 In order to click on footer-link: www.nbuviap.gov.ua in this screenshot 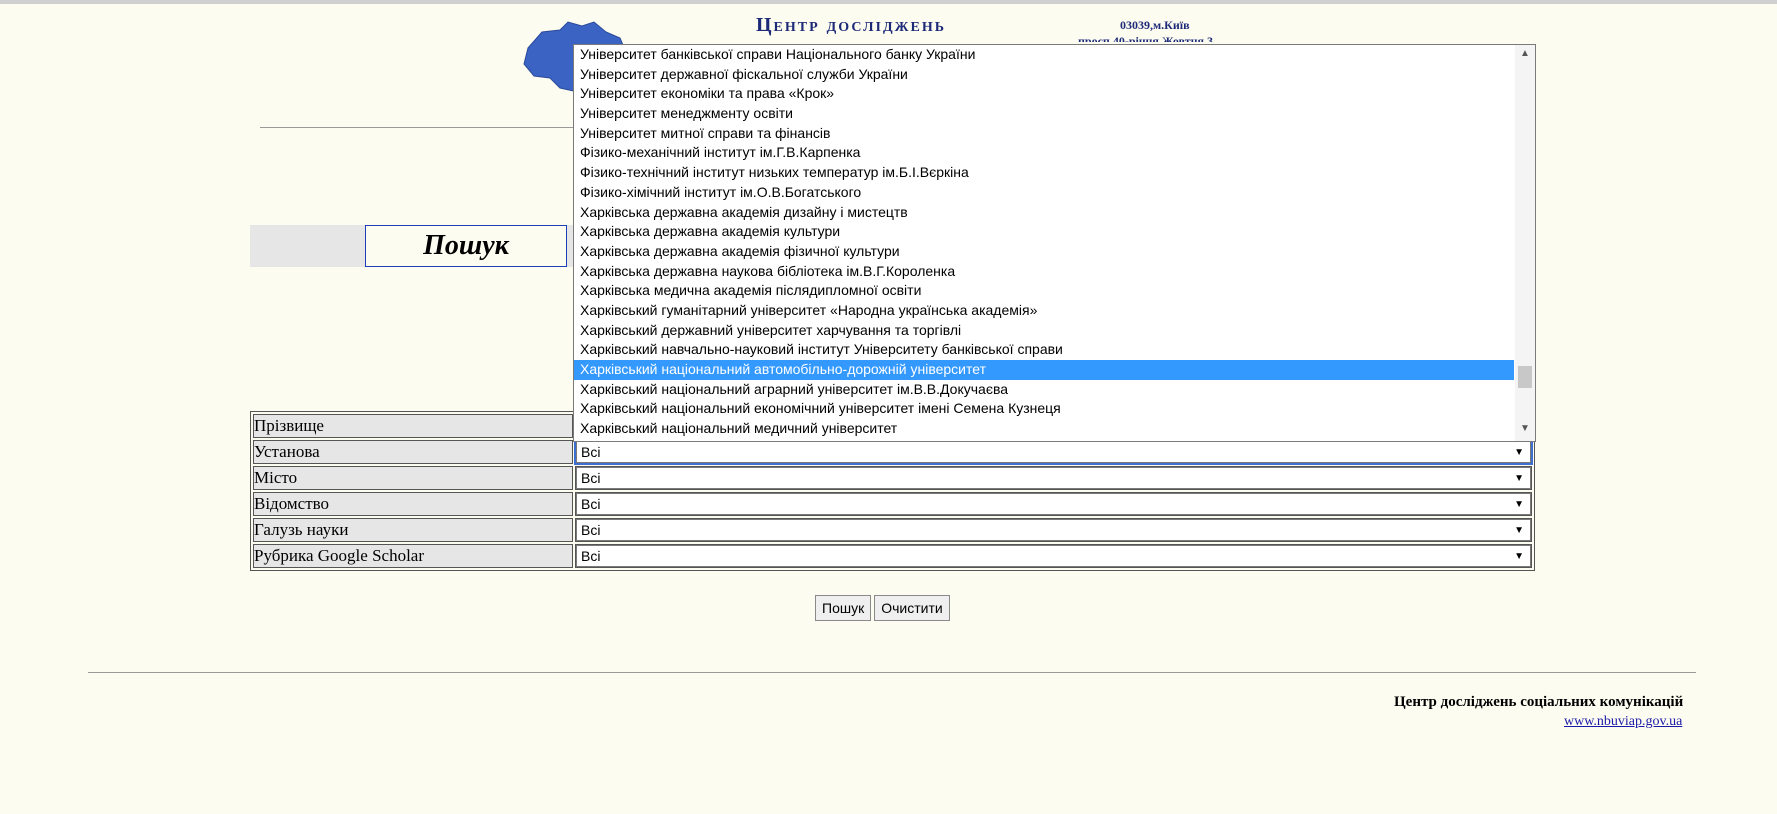, I will do `click(1623, 722)`.